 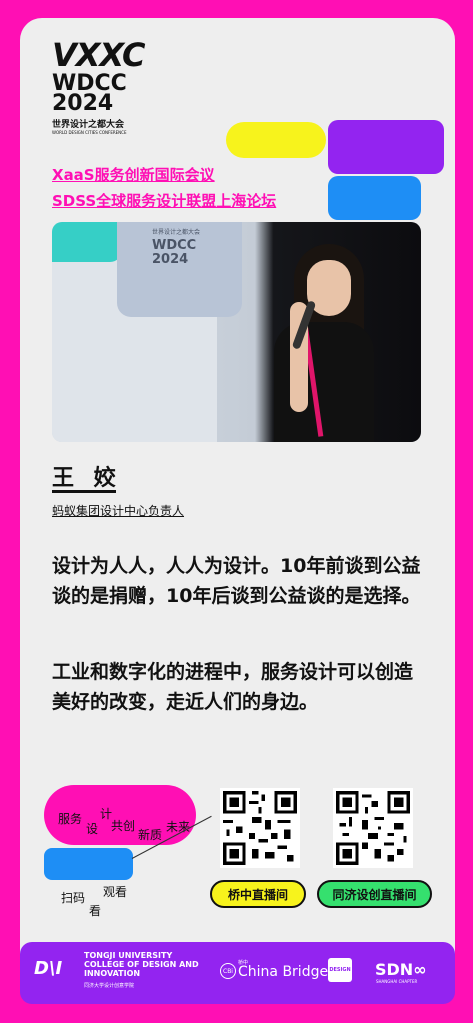 What do you see at coordinates (109, 986) in the screenshot?
I see `tongji-cn-name: 同济大学设计创意学院` at bounding box center [109, 986].